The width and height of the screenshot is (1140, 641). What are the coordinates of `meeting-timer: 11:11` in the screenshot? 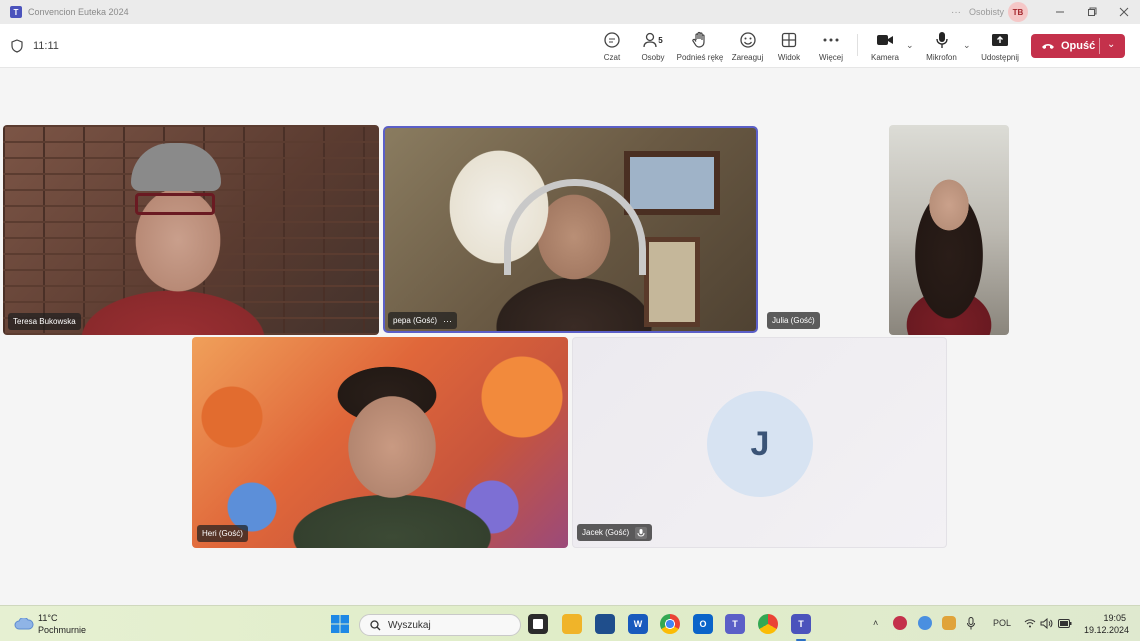 It's located at (46, 46).